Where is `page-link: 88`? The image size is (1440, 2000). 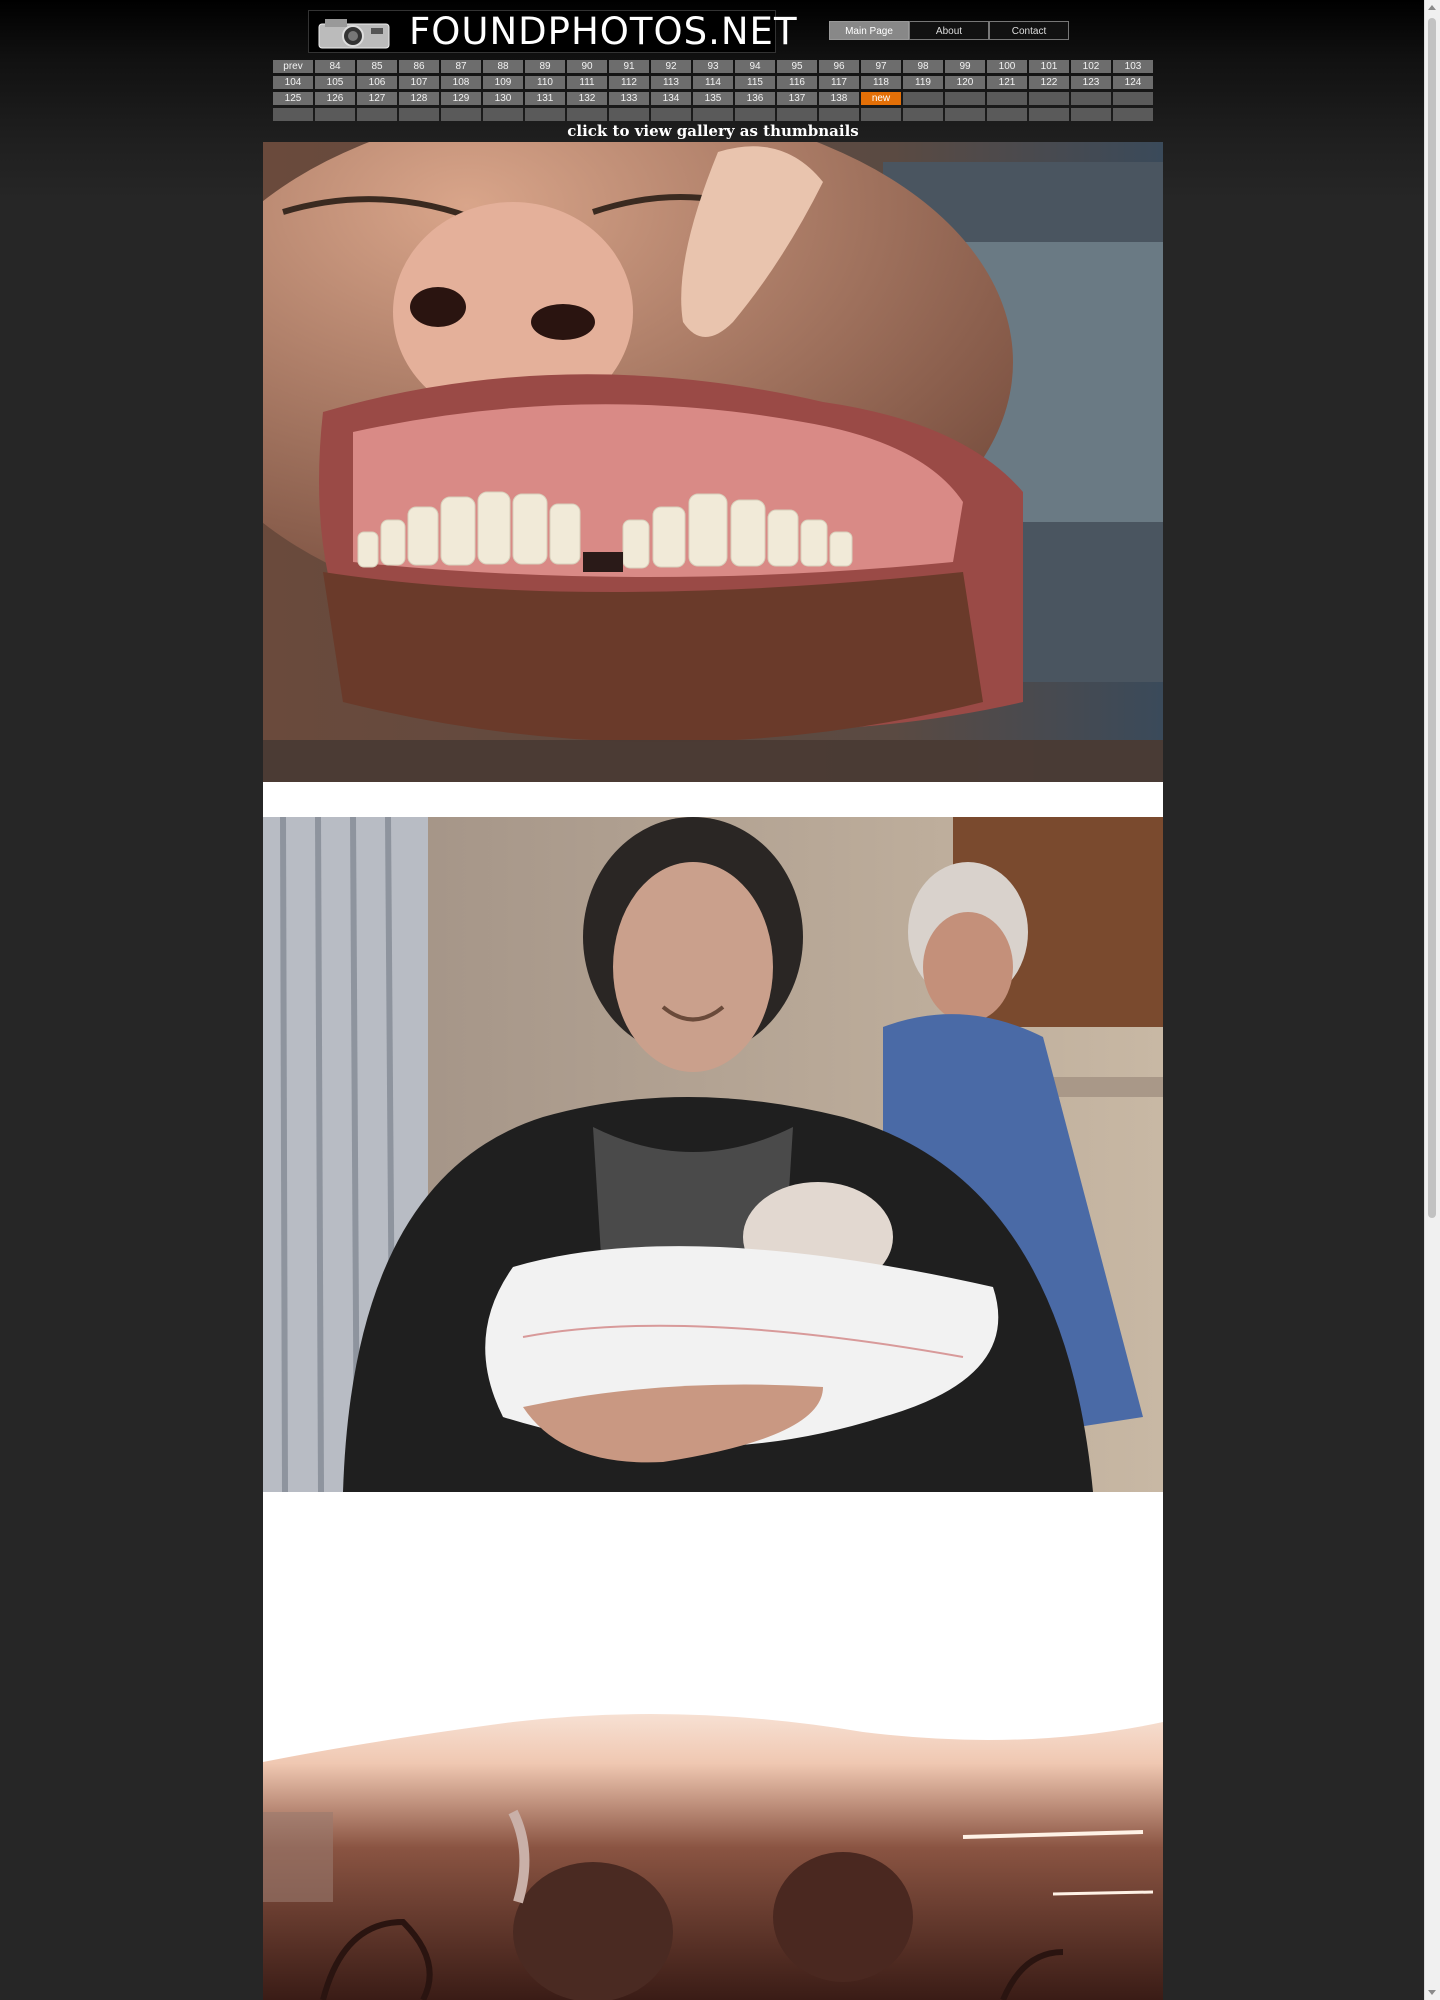
page-link: 88 is located at coordinates (503, 66).